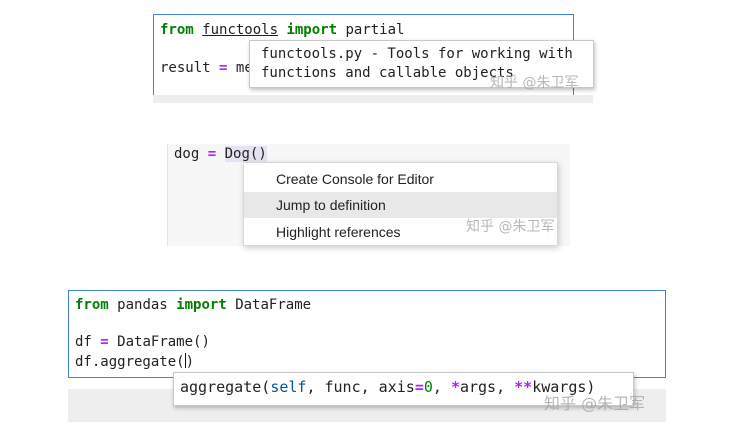 The height and width of the screenshot is (444, 746). Describe the element at coordinates (220, 154) in the screenshot. I see `code-line-dog: dog = Dog()` at that location.